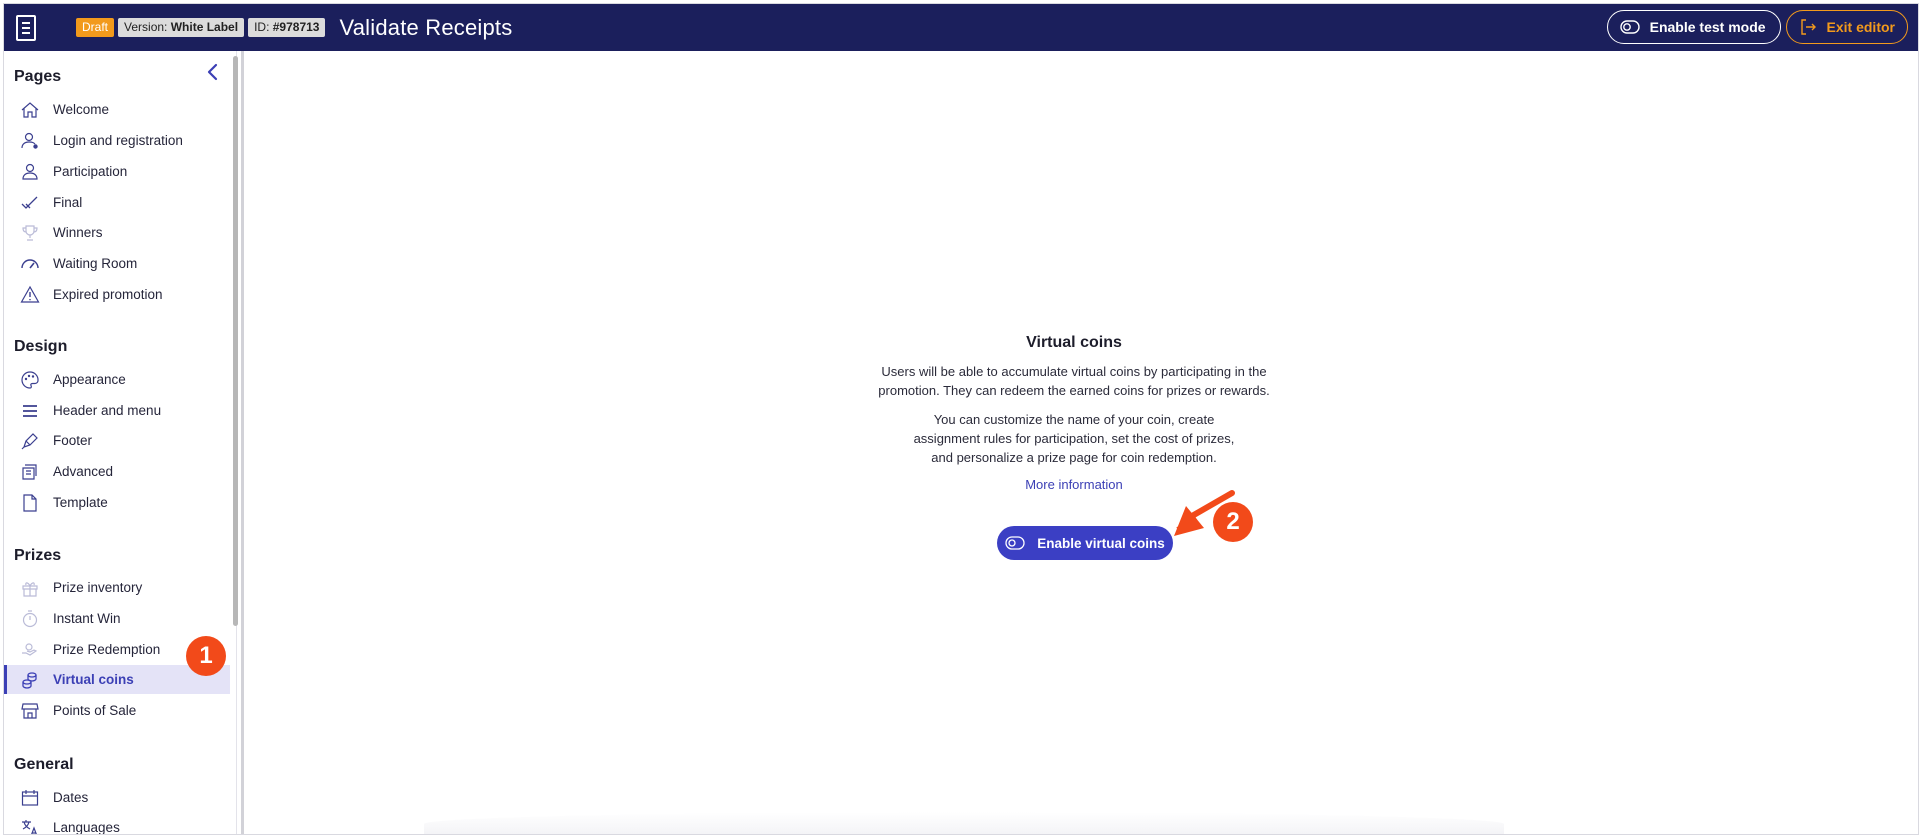 This screenshot has width=1922, height=838. I want to click on stopwatch-icon, so click(30, 619).